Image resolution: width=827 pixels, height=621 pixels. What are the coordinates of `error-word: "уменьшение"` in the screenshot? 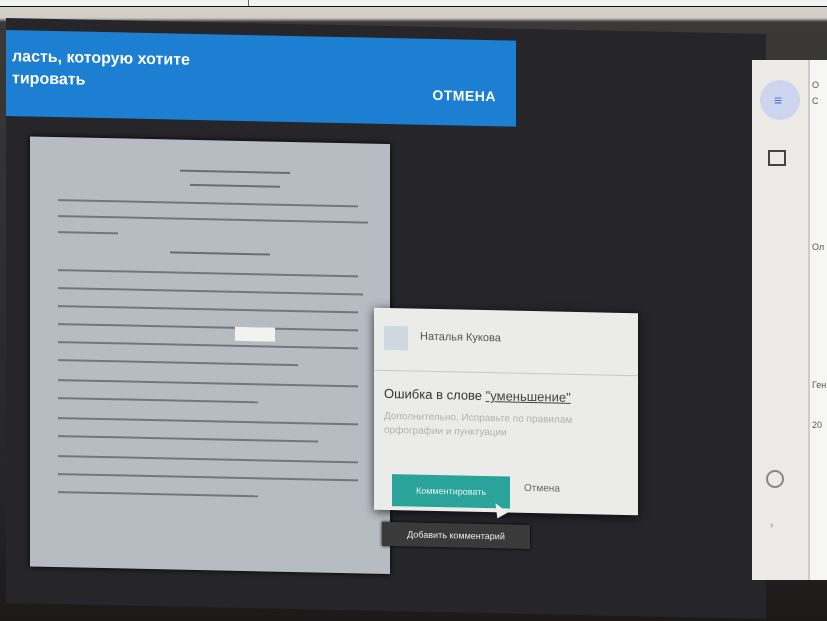 It's located at (528, 396).